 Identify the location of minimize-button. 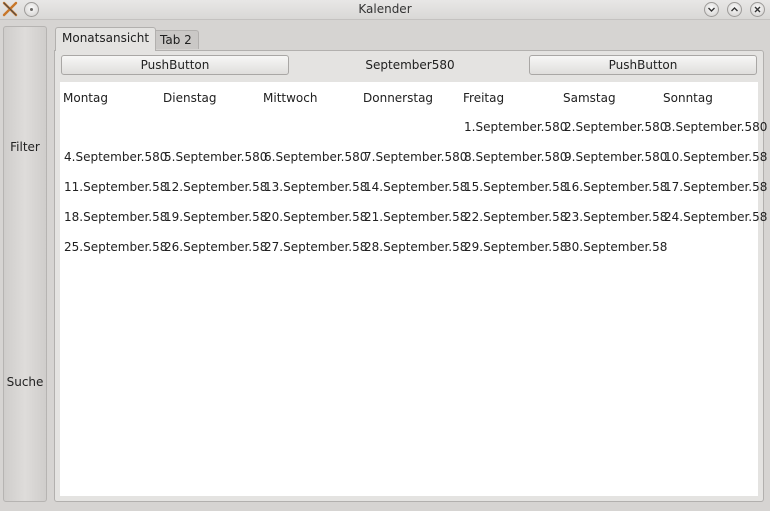
(711, 9).